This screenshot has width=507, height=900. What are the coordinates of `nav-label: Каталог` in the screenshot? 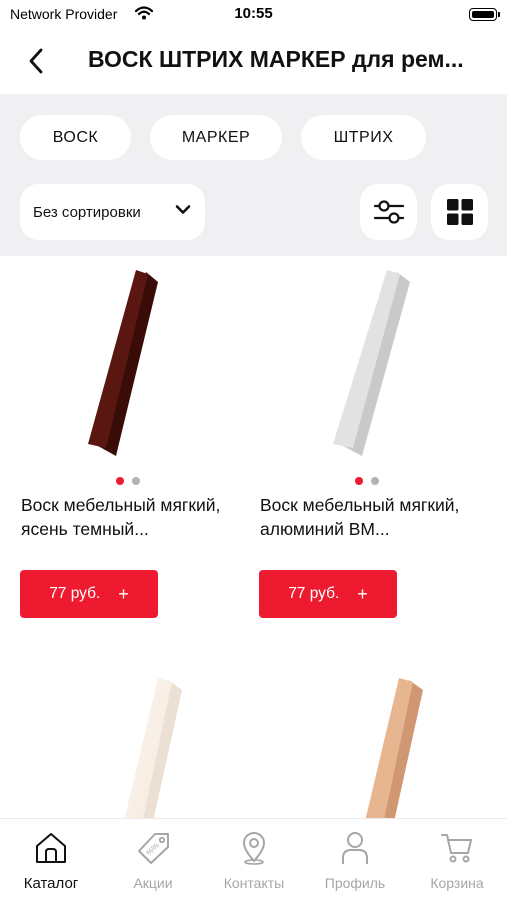 It's located at (51, 883).